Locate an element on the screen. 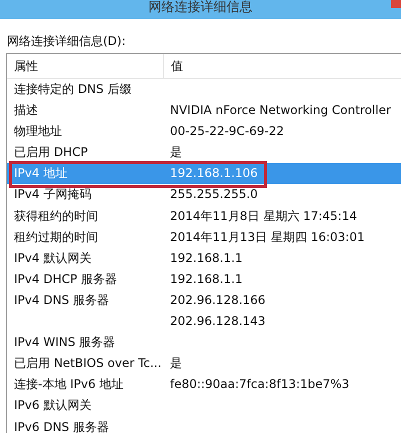 The width and height of the screenshot is (401, 433). property-text: IPv4 DNS 服务器 is located at coordinates (61, 299).